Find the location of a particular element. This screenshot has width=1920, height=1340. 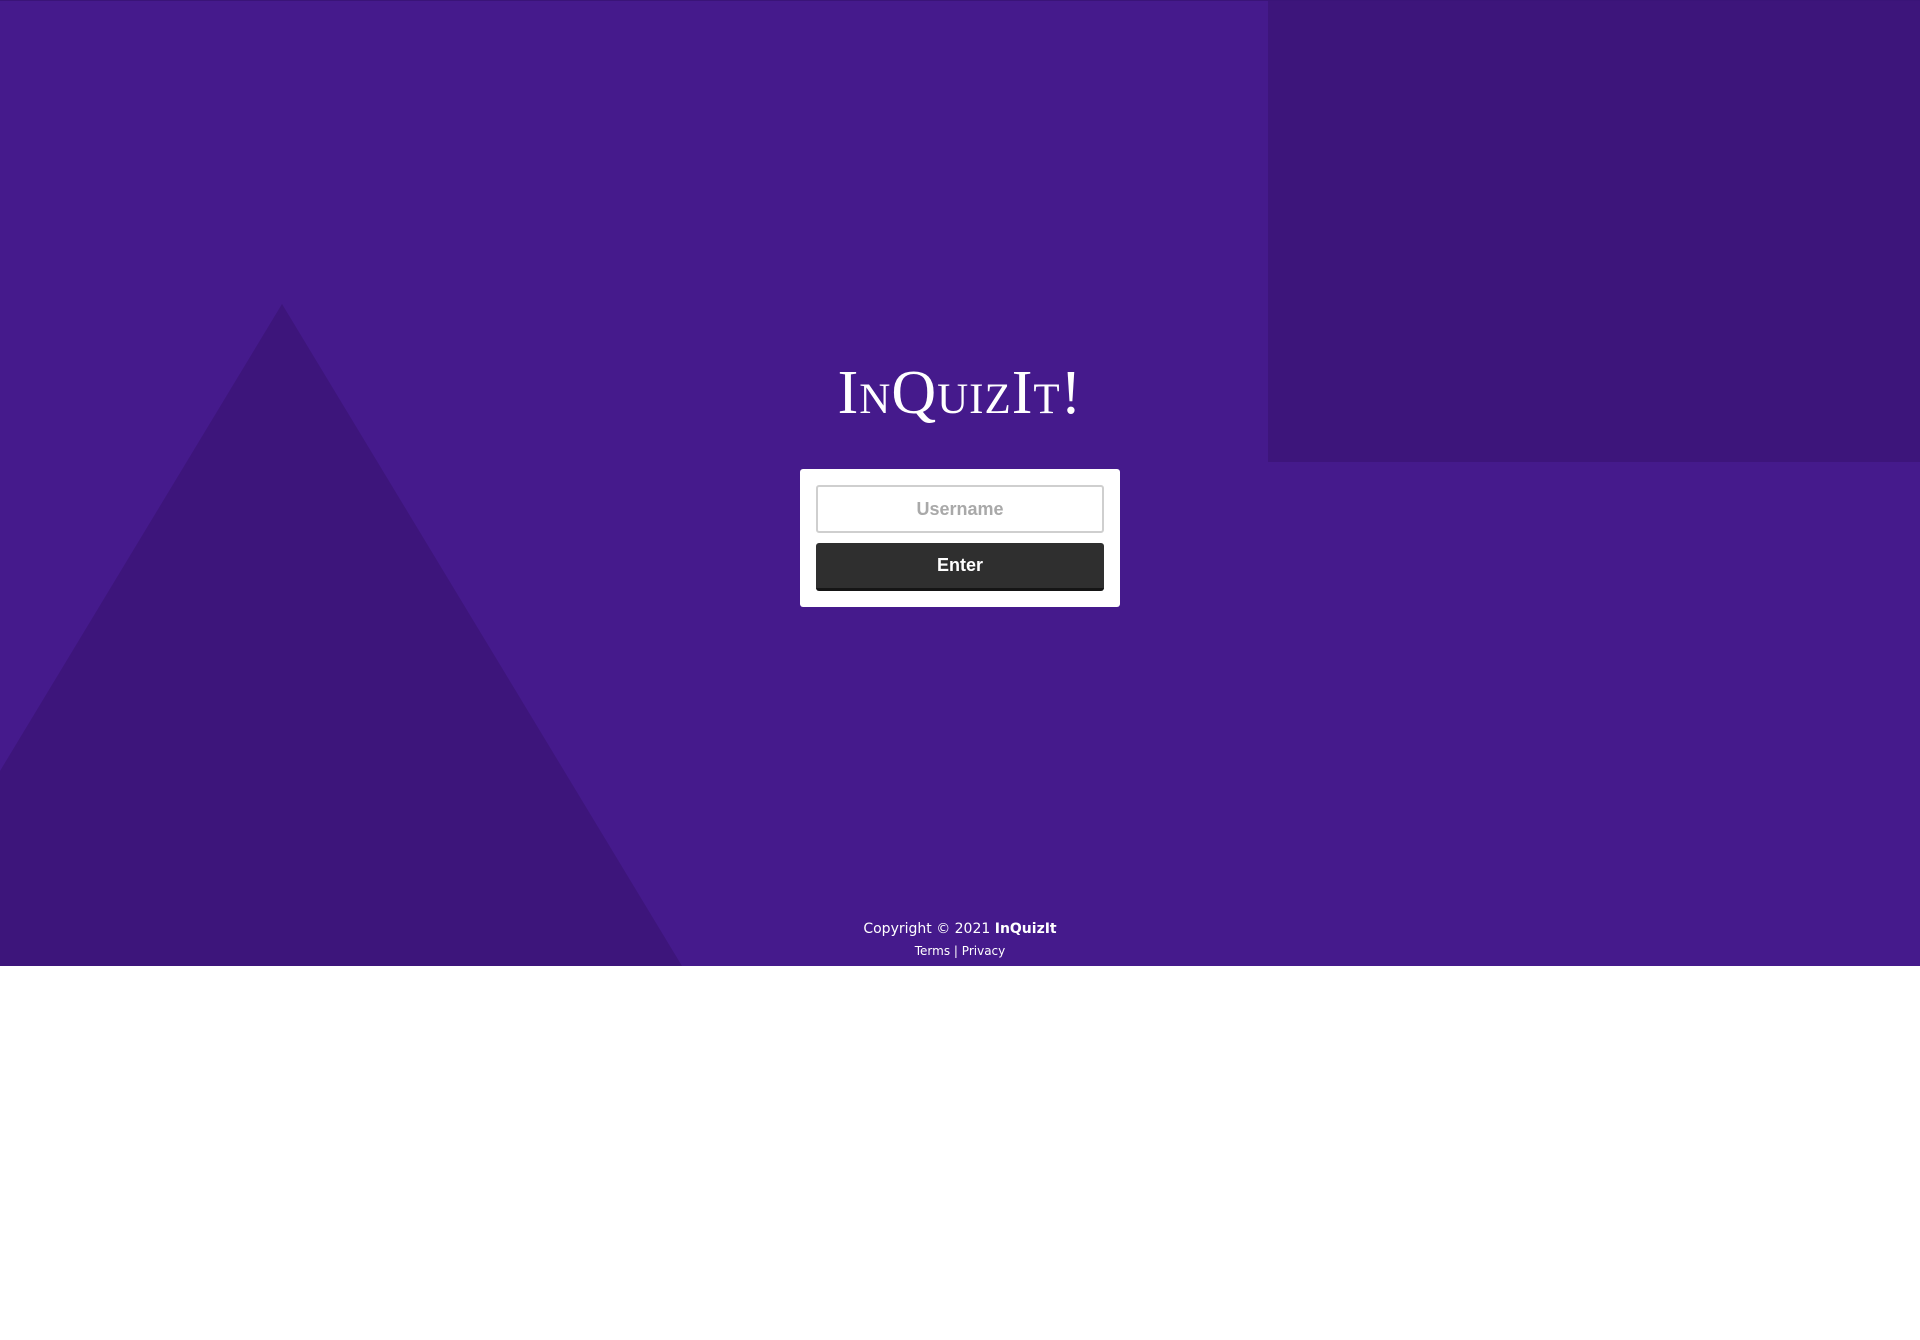

copyright-text: Copyright © 2021 is located at coordinates (927, 929).